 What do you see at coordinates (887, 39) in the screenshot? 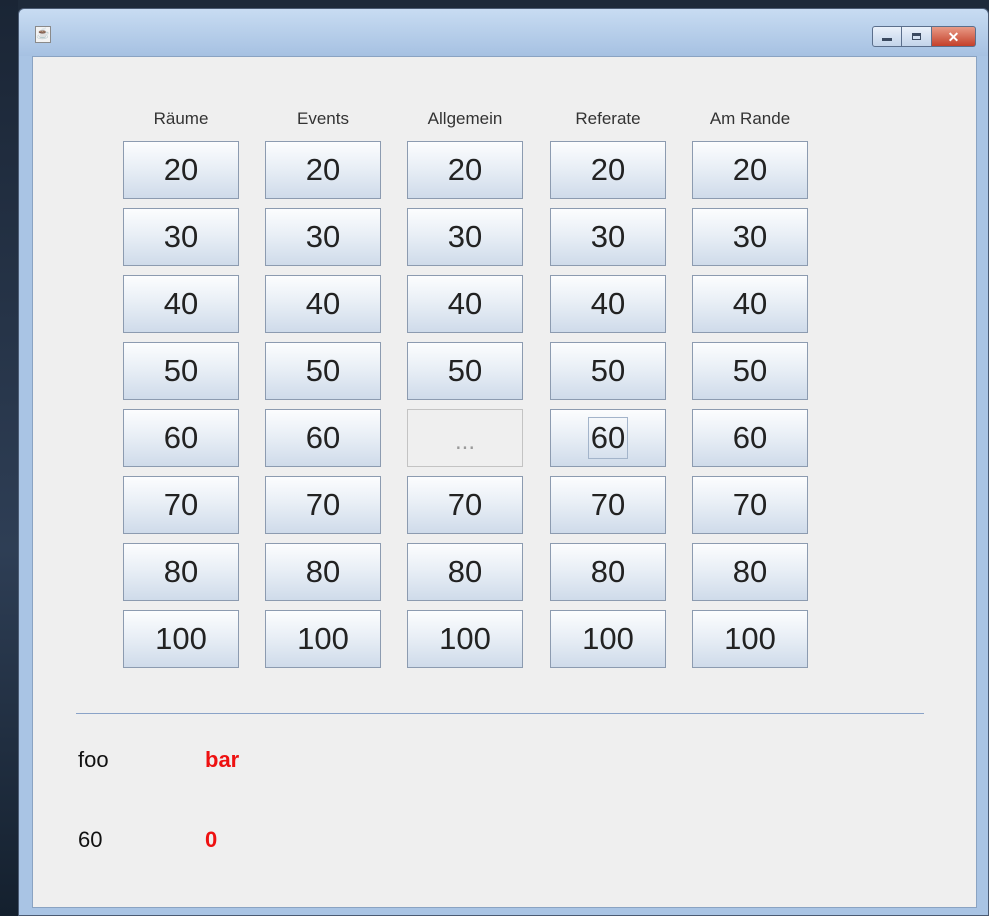
I see `minimize-icon` at bounding box center [887, 39].